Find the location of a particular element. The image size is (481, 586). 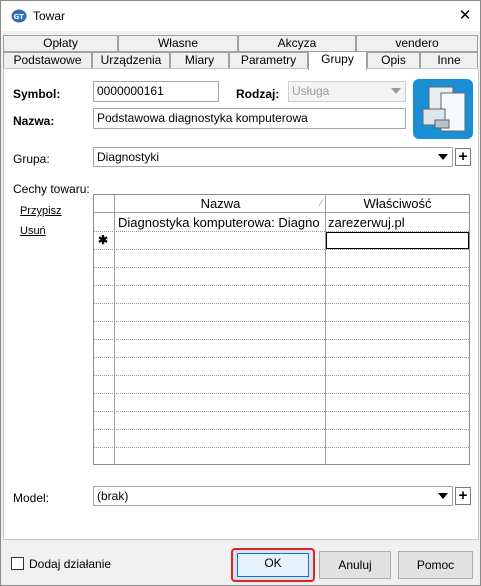

title-bar: GT Towar ✕ is located at coordinates (240, 16).